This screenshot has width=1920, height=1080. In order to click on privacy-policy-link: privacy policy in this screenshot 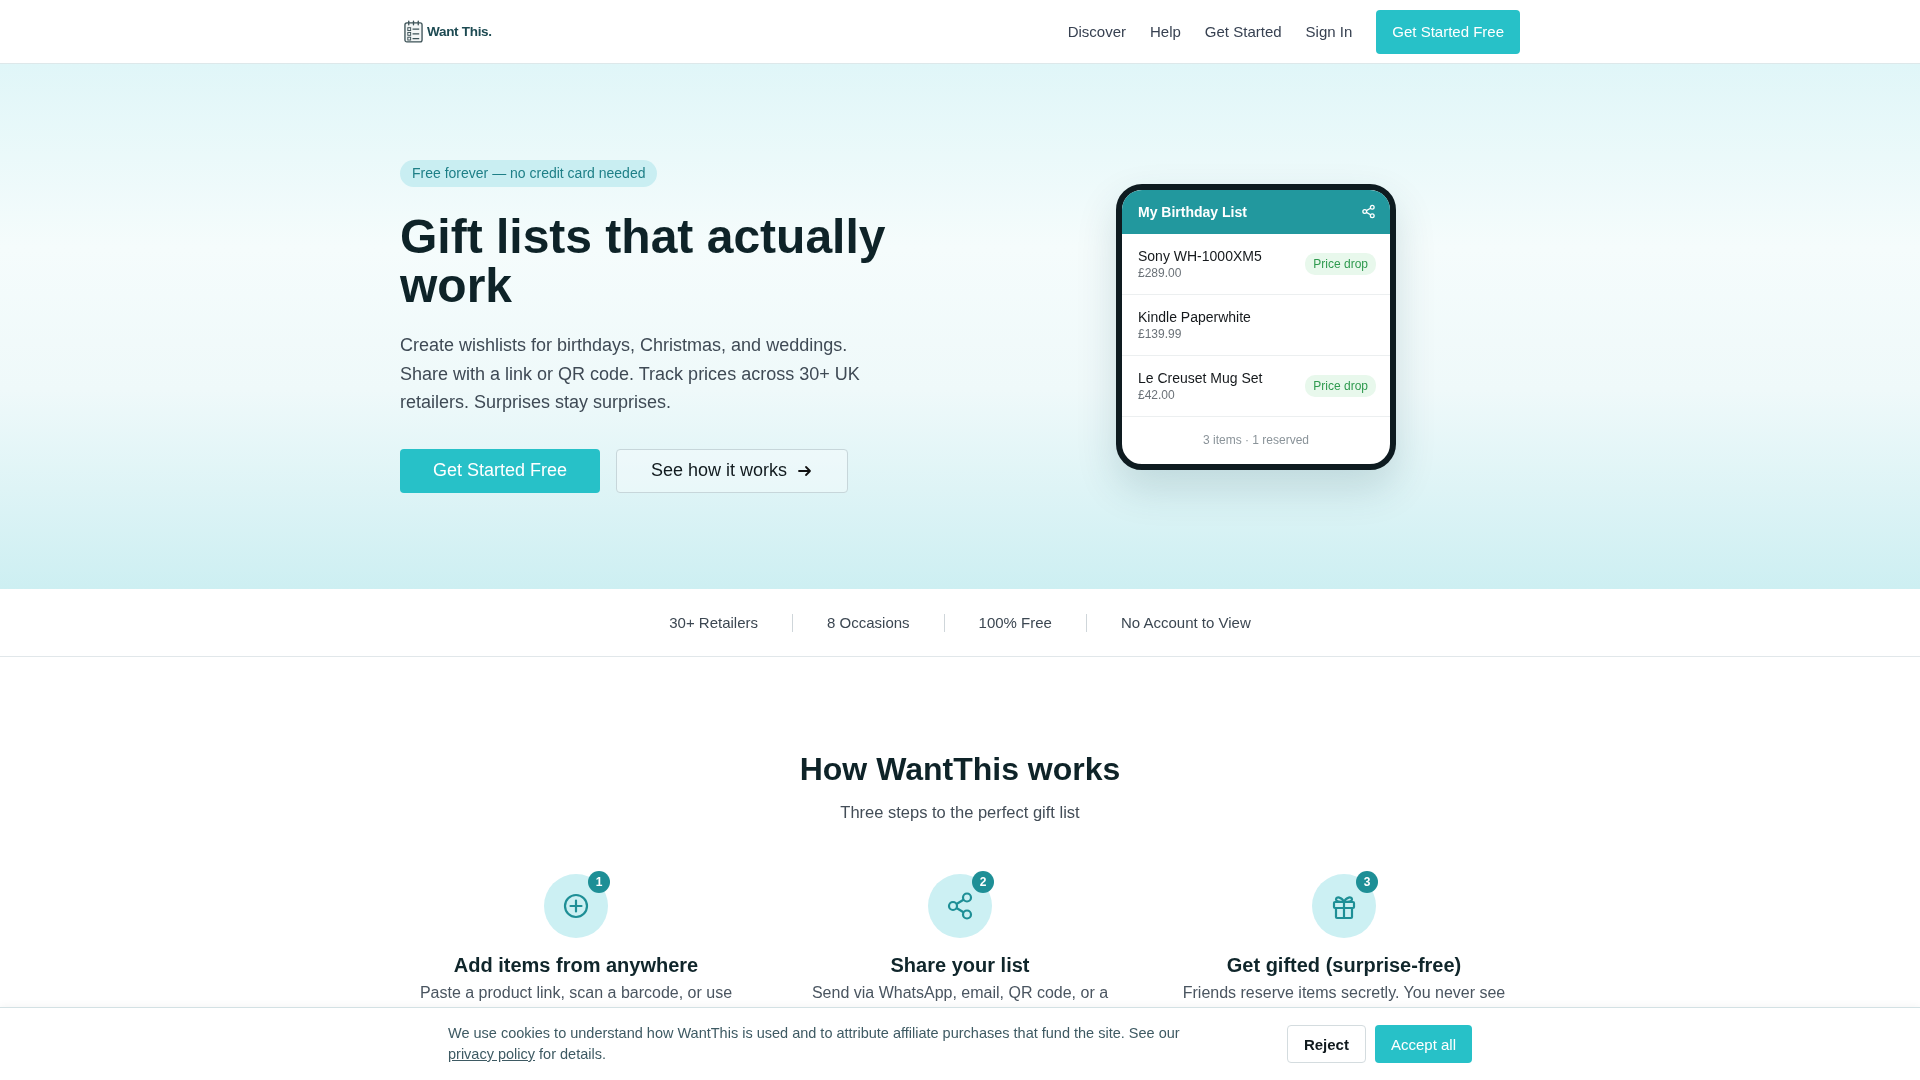, I will do `click(492, 1054)`.